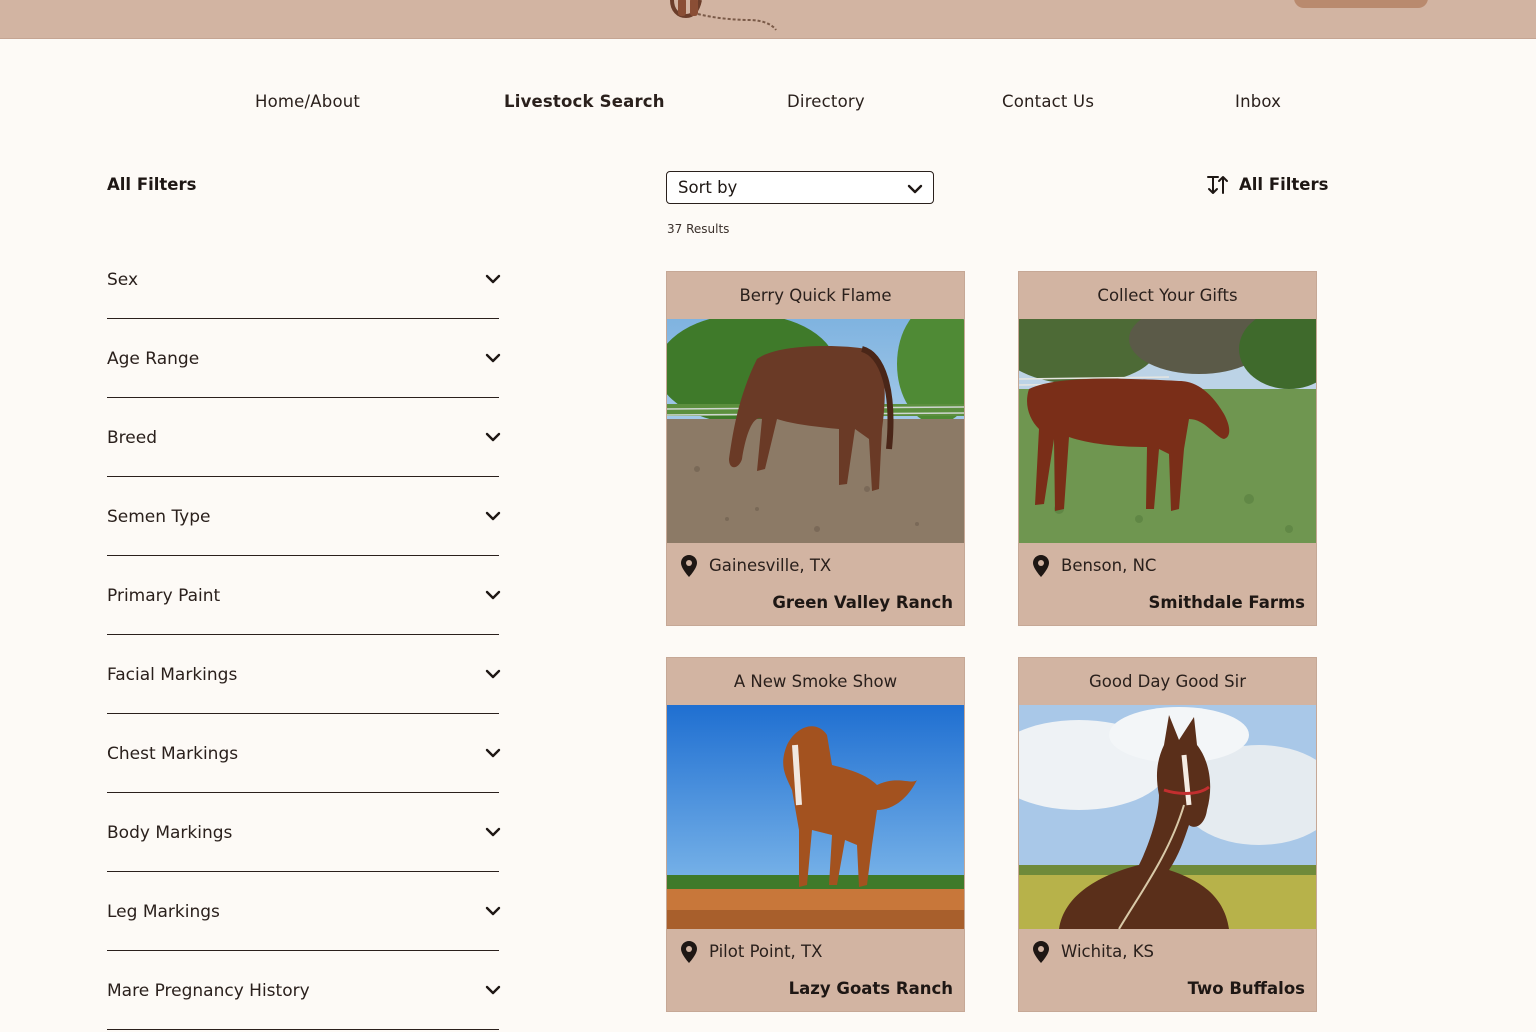  I want to click on nav-home-about: Home/About, so click(307, 101).